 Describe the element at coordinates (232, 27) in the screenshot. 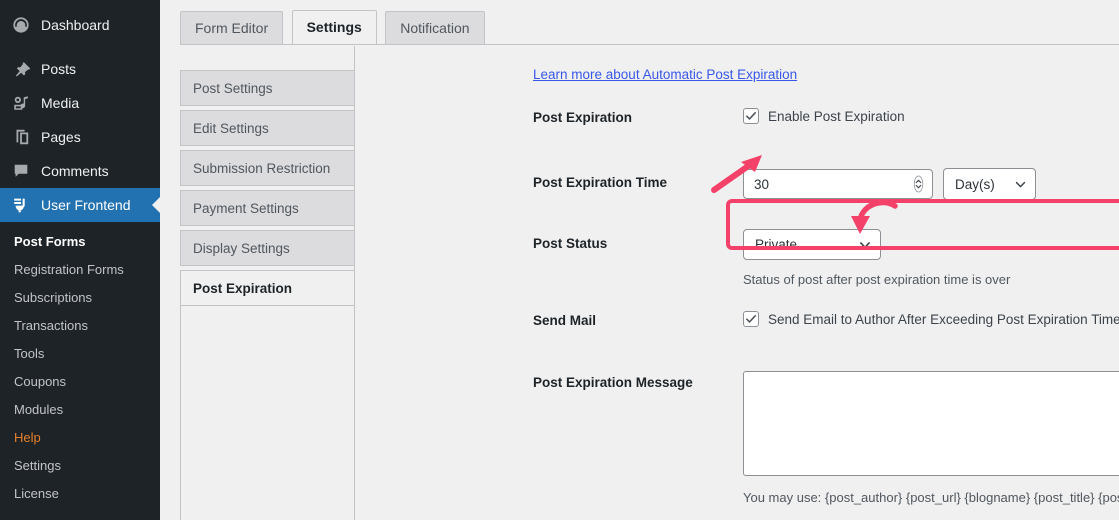

I see `tab-form-editor: Form Editor` at that location.